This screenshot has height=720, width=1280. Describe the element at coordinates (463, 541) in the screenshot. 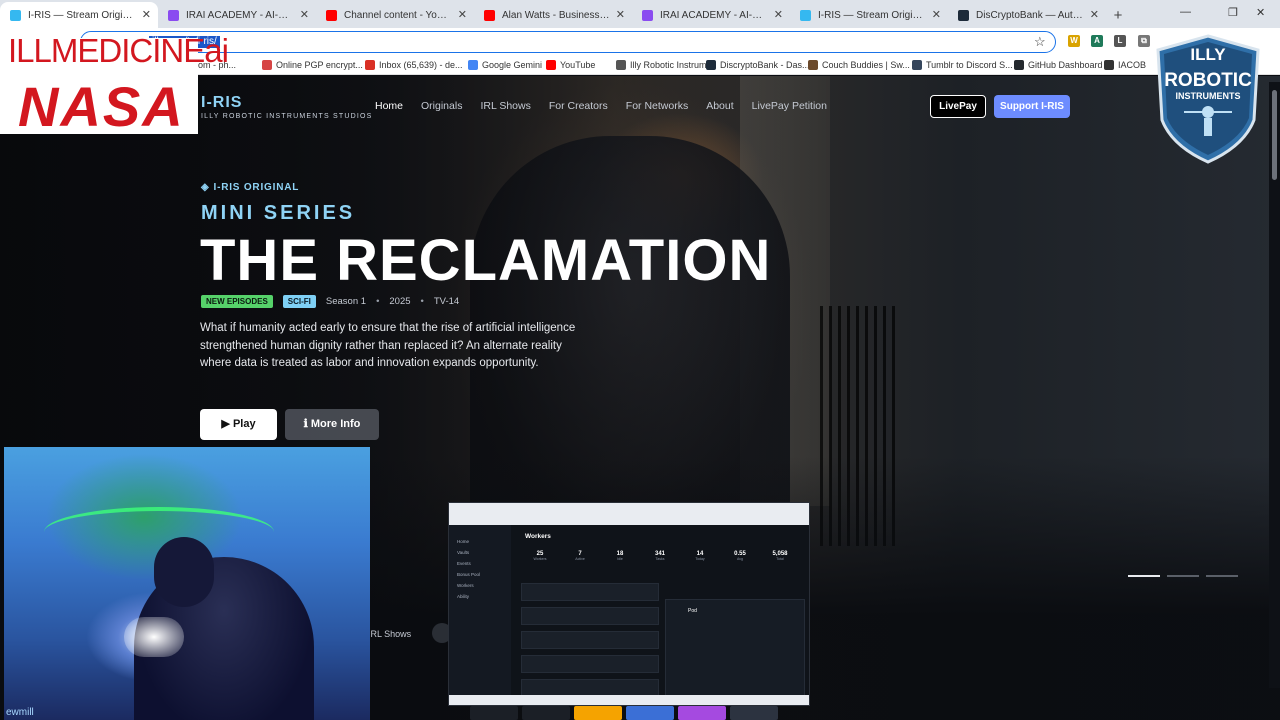

I see `thumb-sidebar-item: Home` at that location.